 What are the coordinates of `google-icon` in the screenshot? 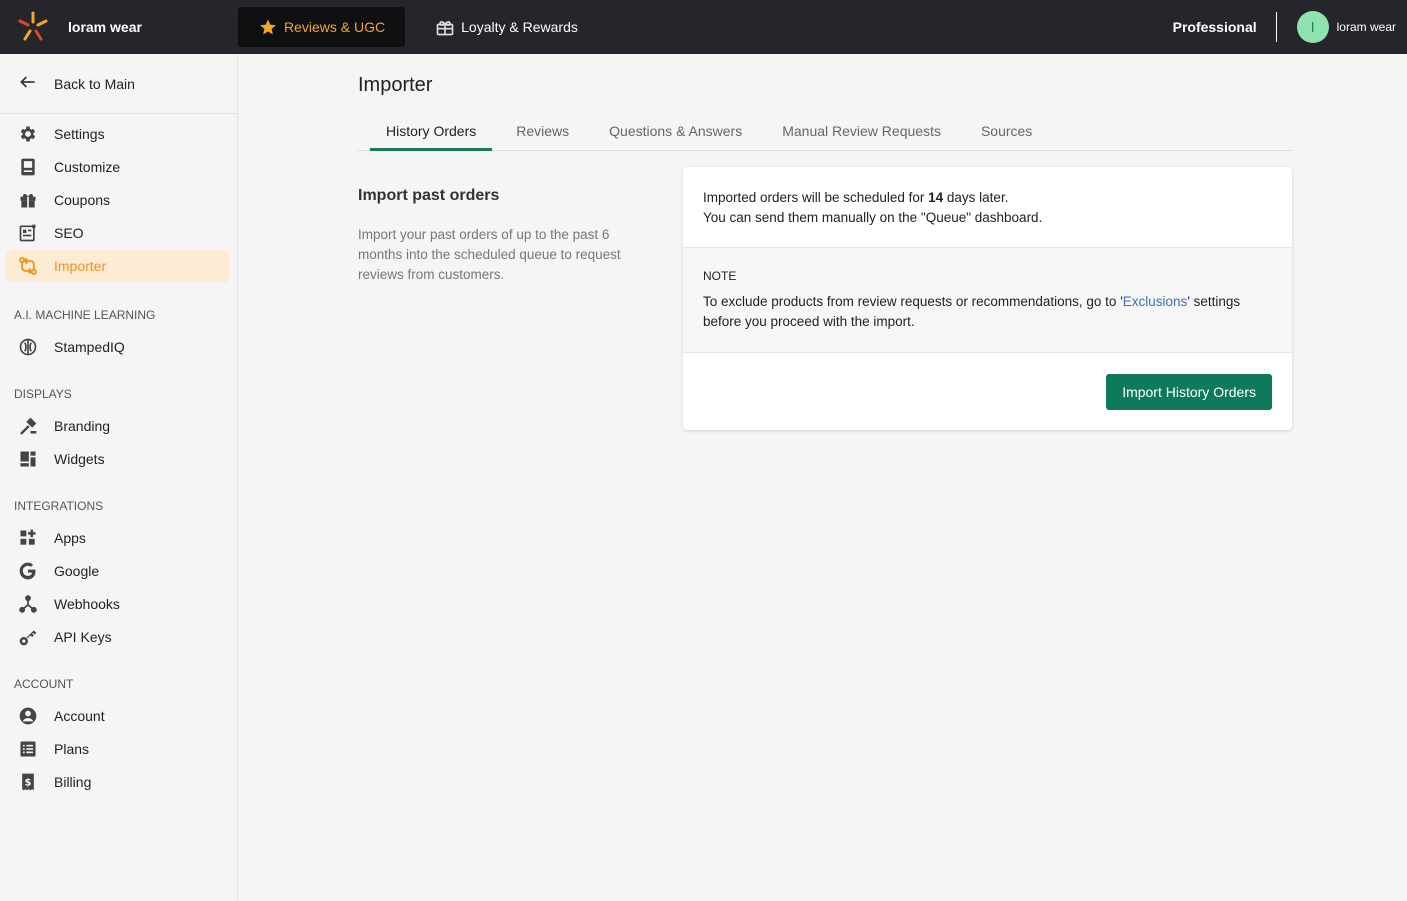 It's located at (28, 571).